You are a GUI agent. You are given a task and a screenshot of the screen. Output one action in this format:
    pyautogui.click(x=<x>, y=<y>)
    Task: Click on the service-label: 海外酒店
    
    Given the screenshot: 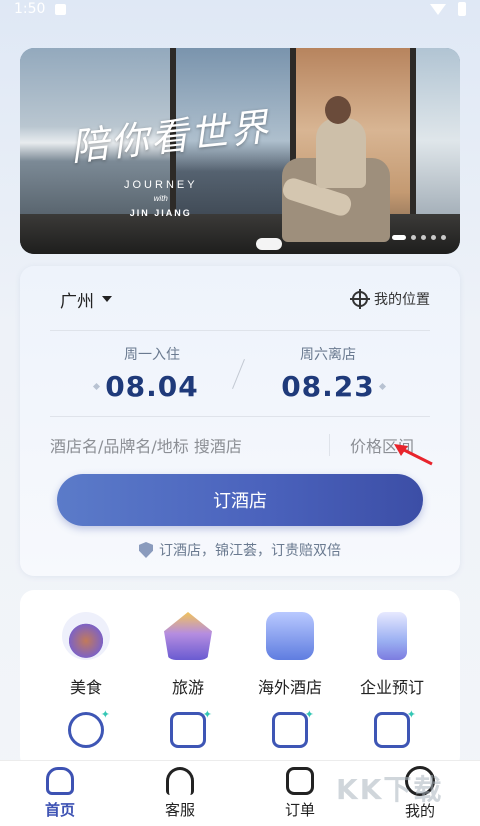 What is the action you would take?
    pyautogui.click(x=289, y=687)
    